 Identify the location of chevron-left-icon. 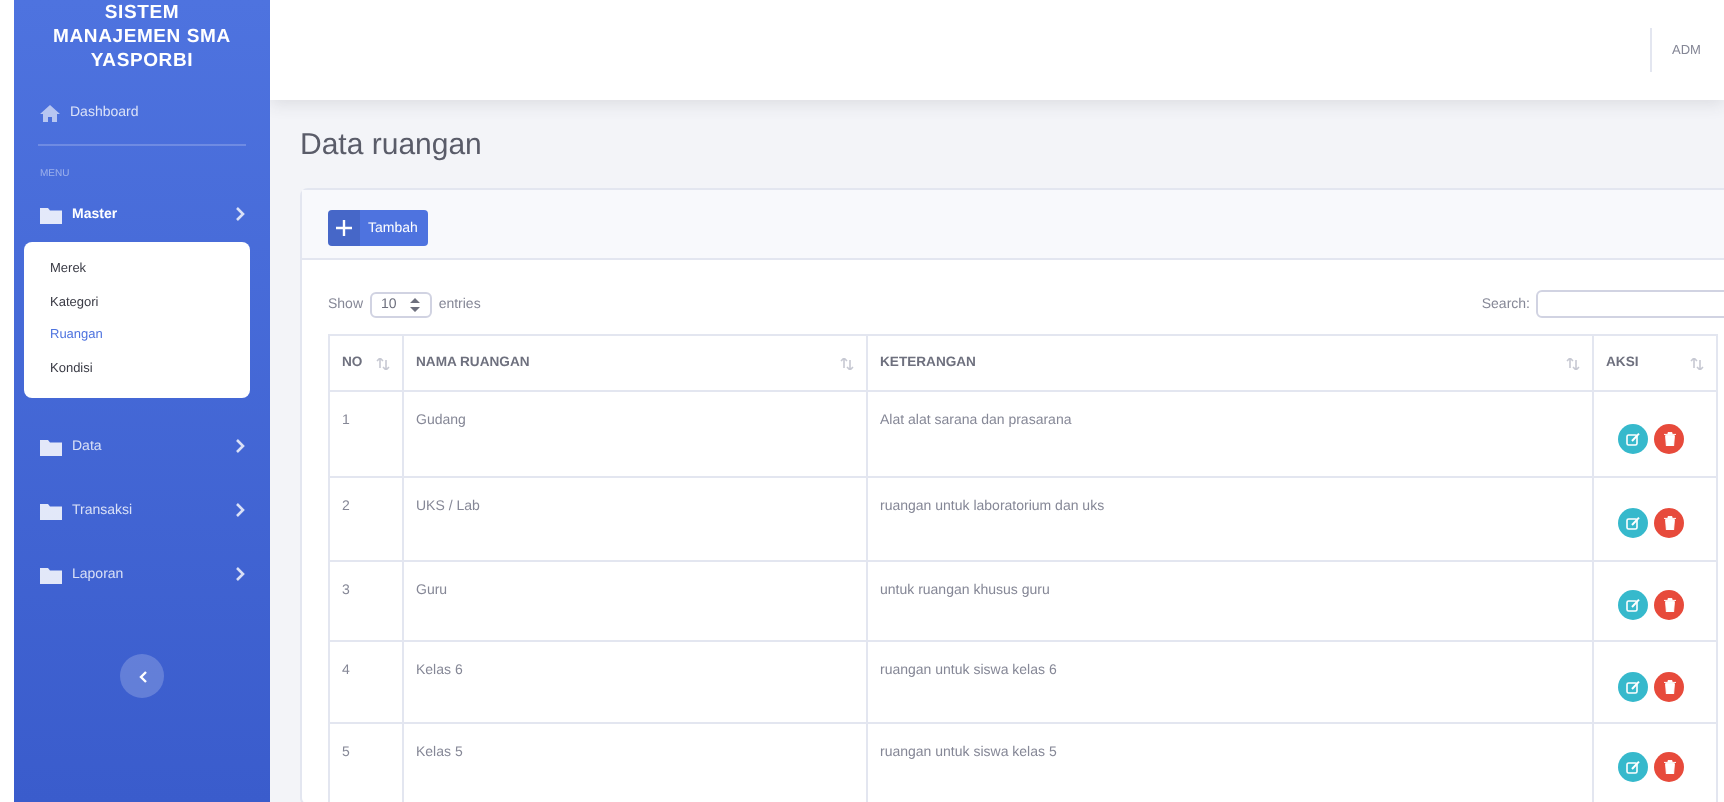
(142, 676).